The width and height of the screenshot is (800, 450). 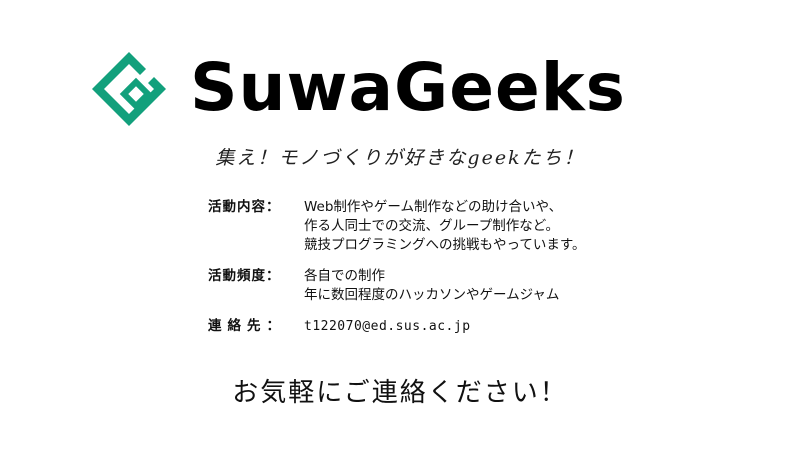 I want to click on brand-title: SuwaGeeks, so click(x=408, y=87).